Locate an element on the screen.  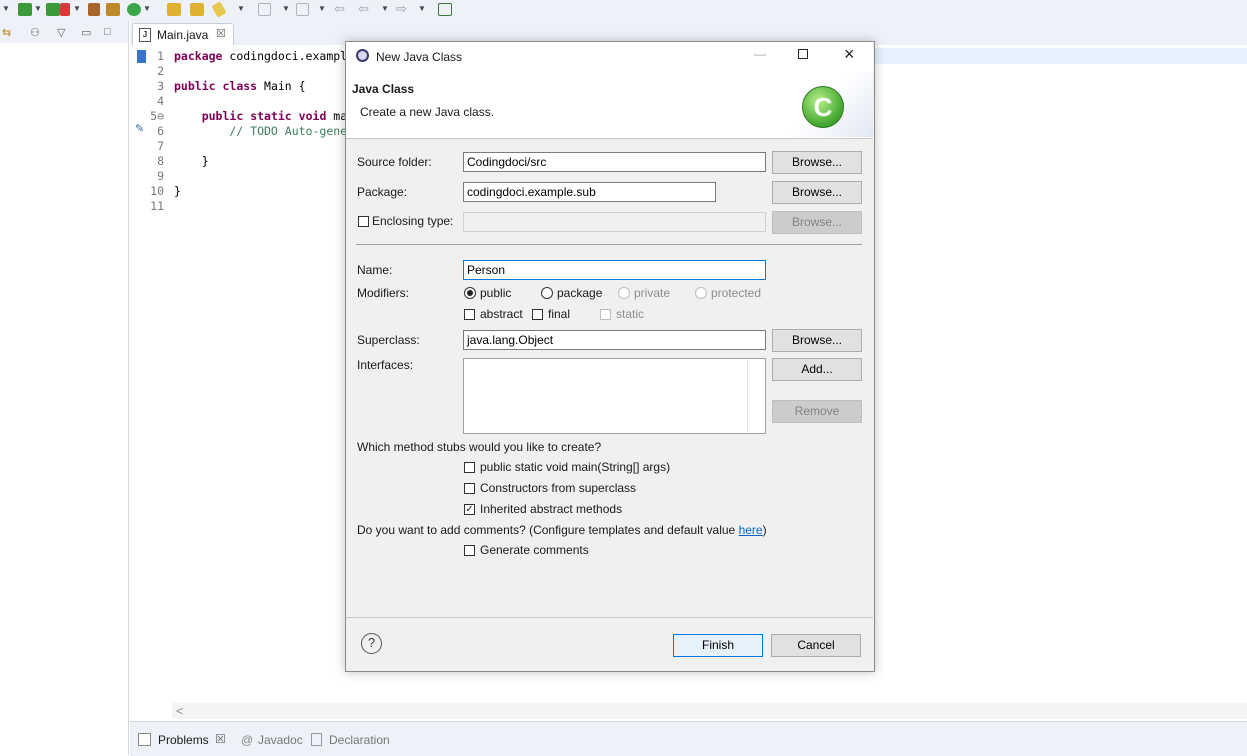
new-server-icon is located at coordinates (25, 9).